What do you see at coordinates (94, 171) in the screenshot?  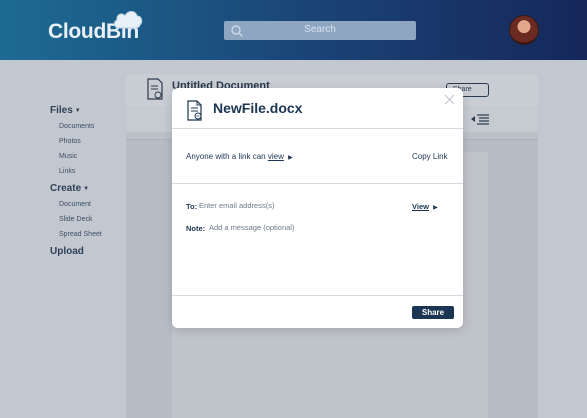 I see `sidebar-item-links: Links` at bounding box center [94, 171].